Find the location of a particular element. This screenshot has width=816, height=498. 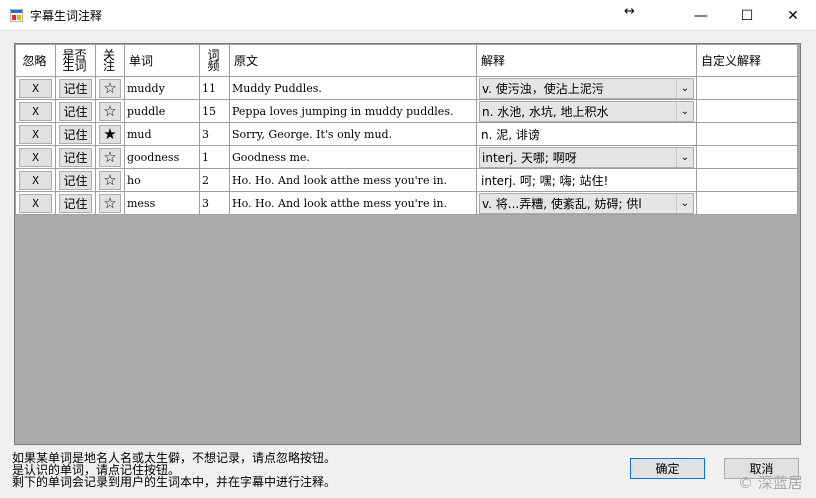

frequency-cell: 1 is located at coordinates (214, 157).